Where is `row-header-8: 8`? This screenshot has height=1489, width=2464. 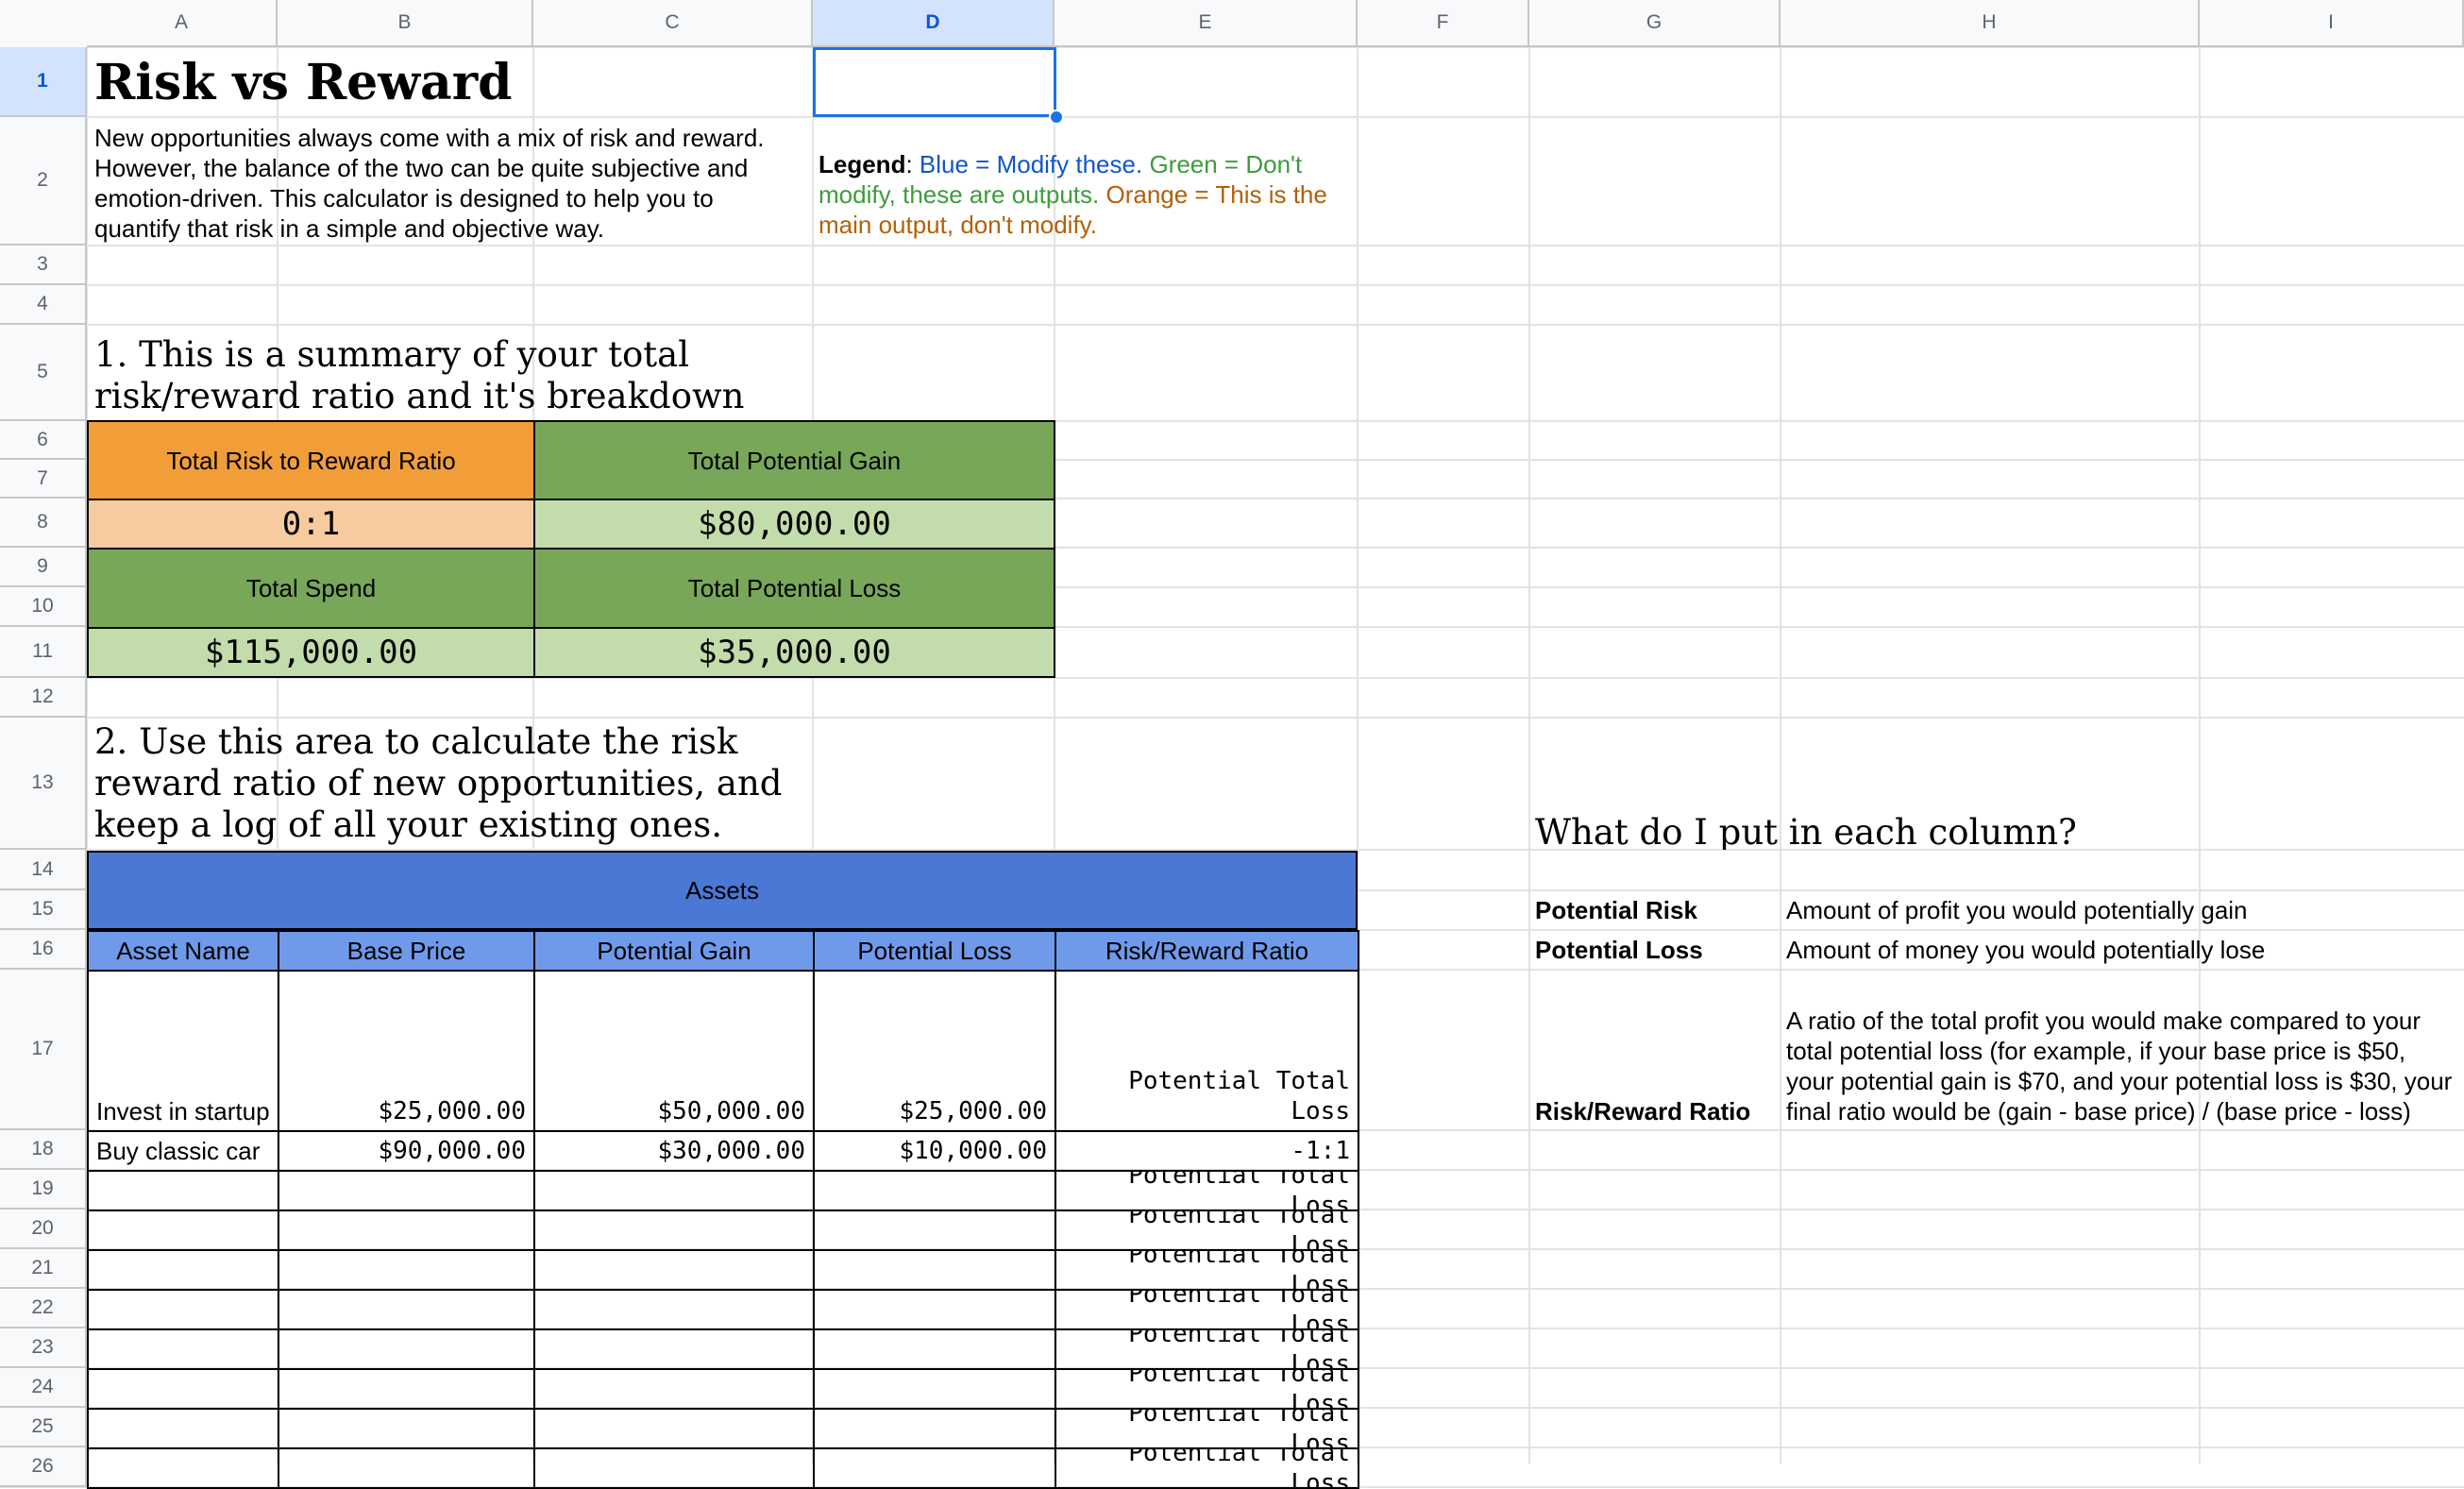
row-header-8: 8 is located at coordinates (43, 523).